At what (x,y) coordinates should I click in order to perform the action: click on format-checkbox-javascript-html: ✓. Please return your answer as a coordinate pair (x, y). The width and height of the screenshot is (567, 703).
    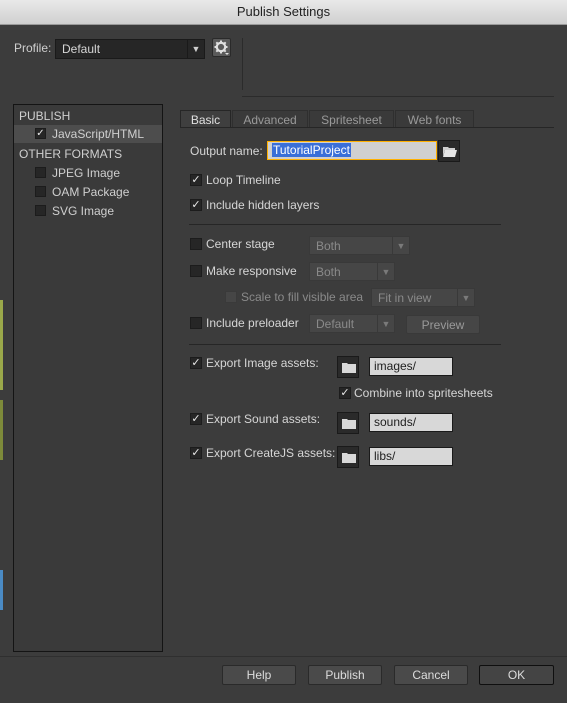
    Looking at the image, I should click on (40, 133).